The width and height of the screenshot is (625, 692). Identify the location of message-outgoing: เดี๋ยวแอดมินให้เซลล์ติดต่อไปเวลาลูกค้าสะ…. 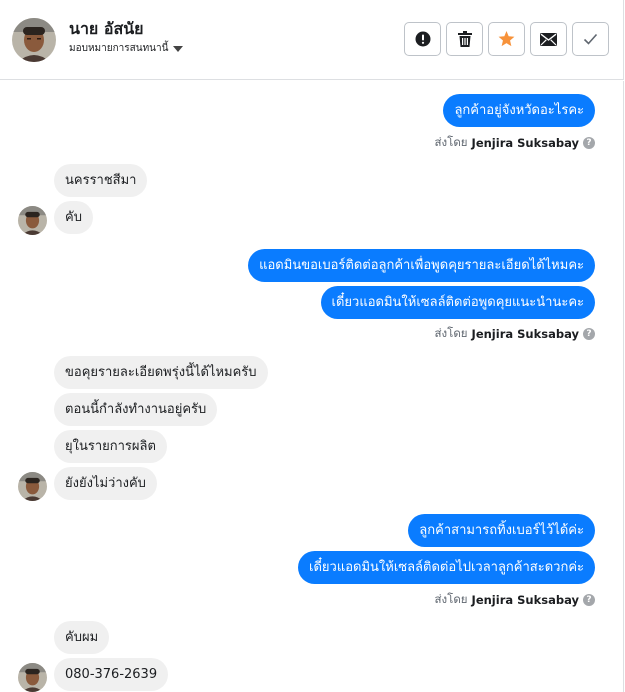
(446, 567).